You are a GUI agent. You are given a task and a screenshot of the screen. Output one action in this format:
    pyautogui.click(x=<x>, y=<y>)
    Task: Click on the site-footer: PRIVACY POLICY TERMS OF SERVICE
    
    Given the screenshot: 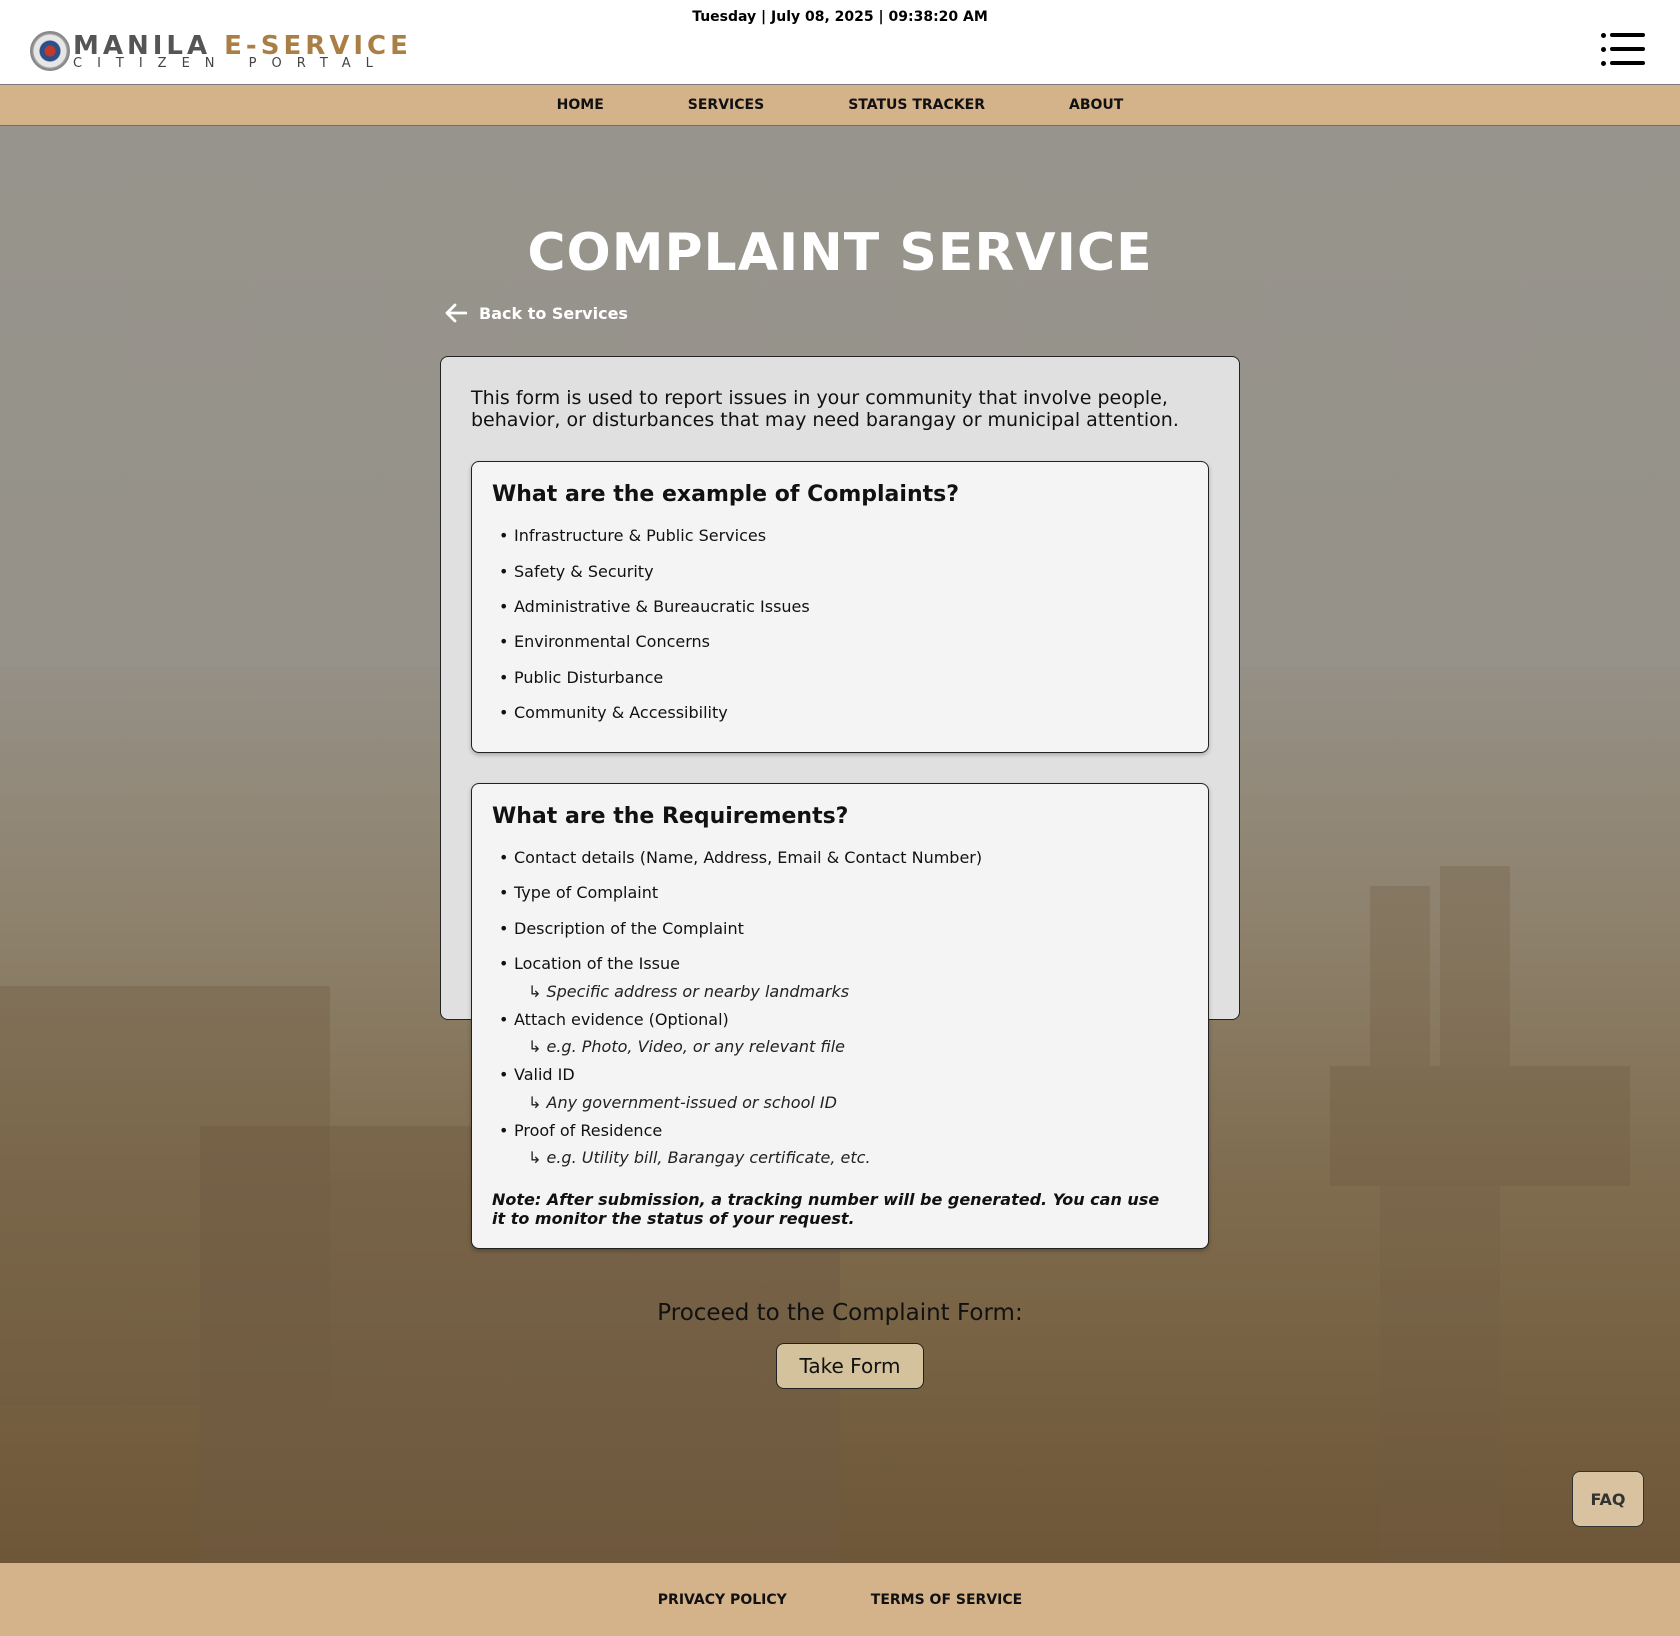 What is the action you would take?
    pyautogui.click(x=840, y=1599)
    